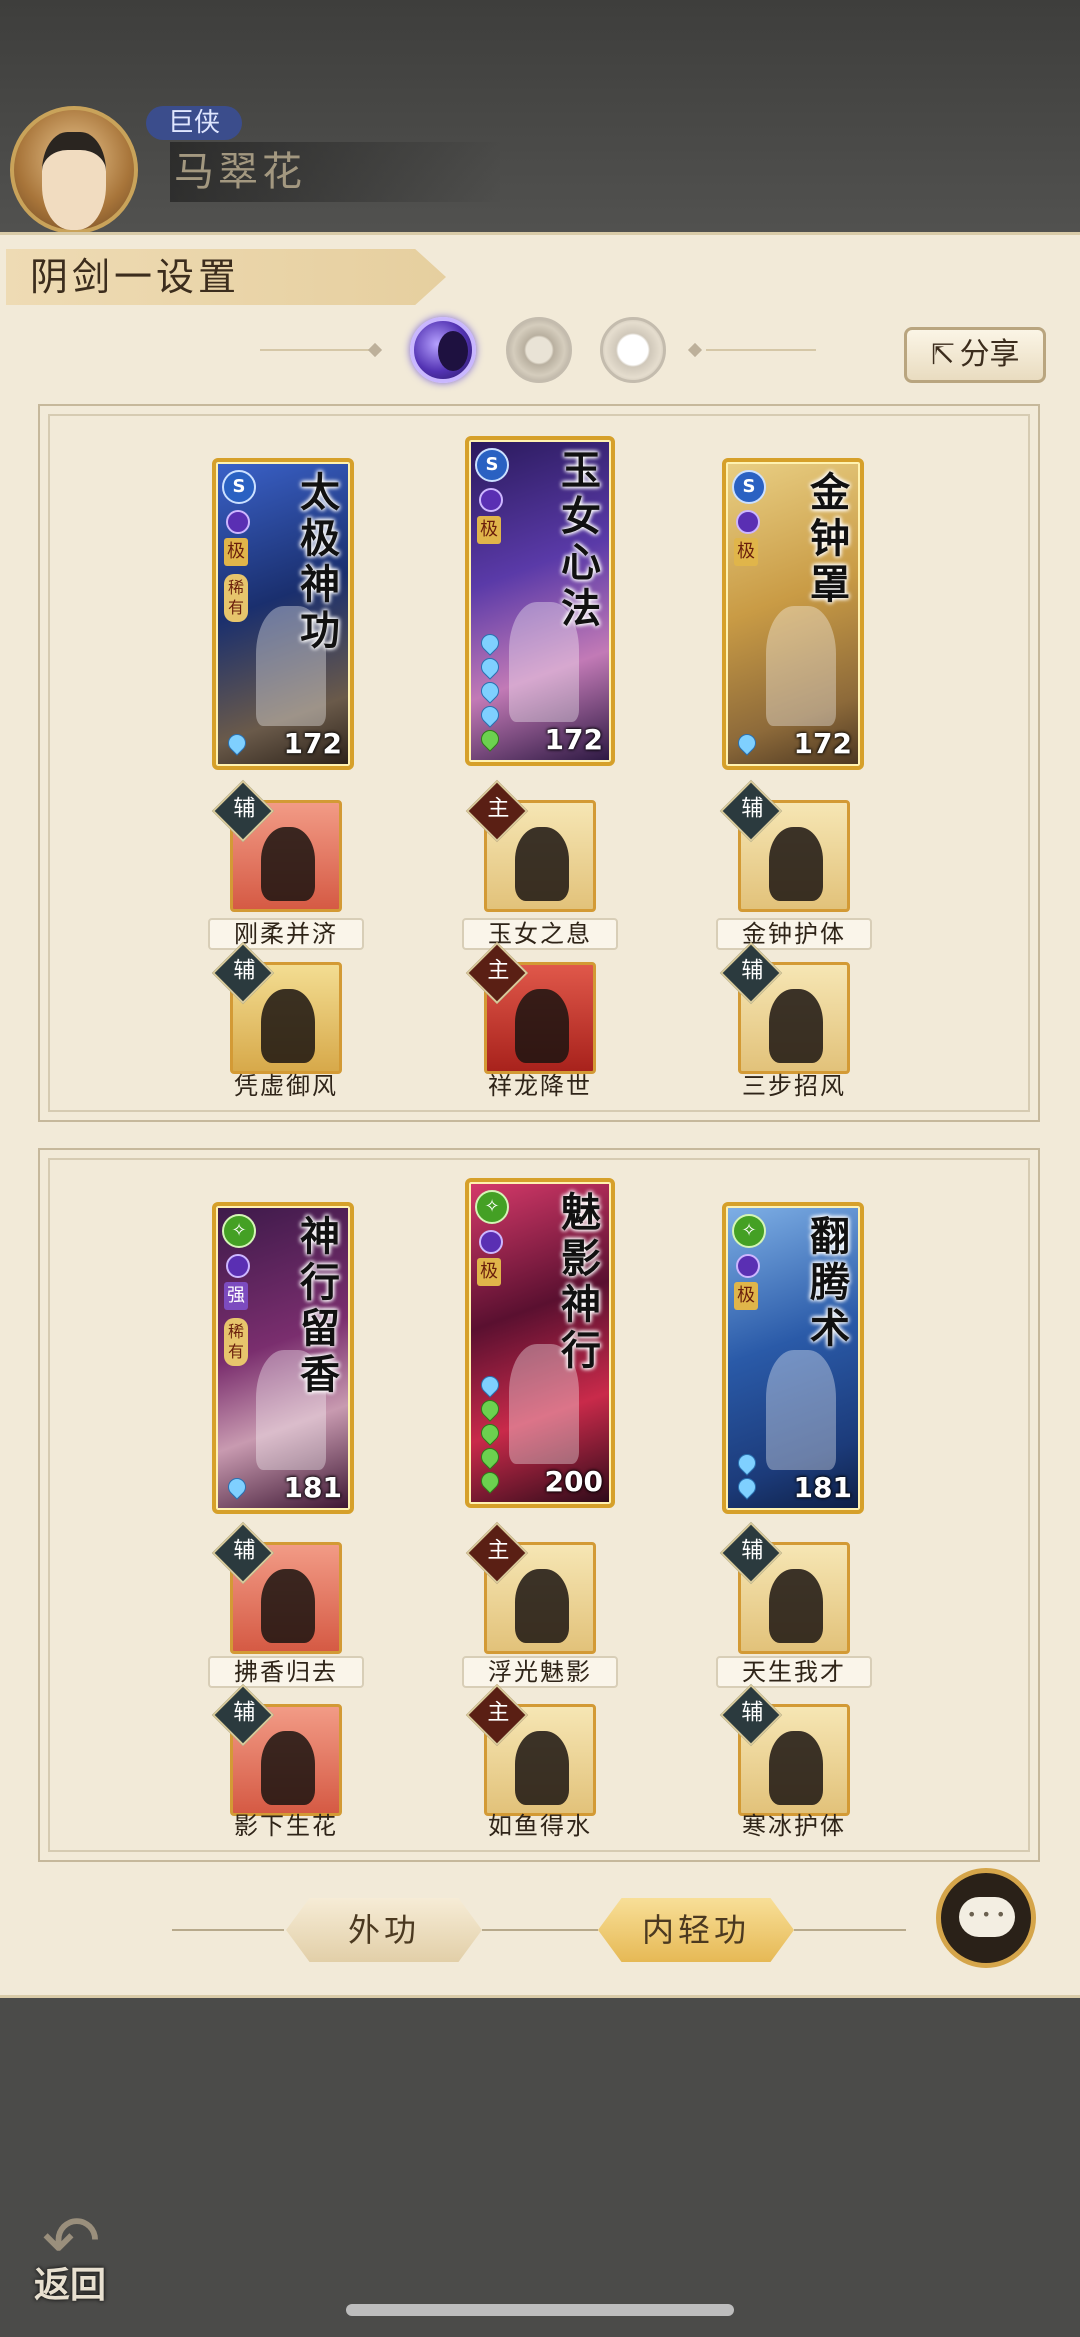  What do you see at coordinates (830, 1282) in the screenshot?
I see `card-title: 翻腾术` at bounding box center [830, 1282].